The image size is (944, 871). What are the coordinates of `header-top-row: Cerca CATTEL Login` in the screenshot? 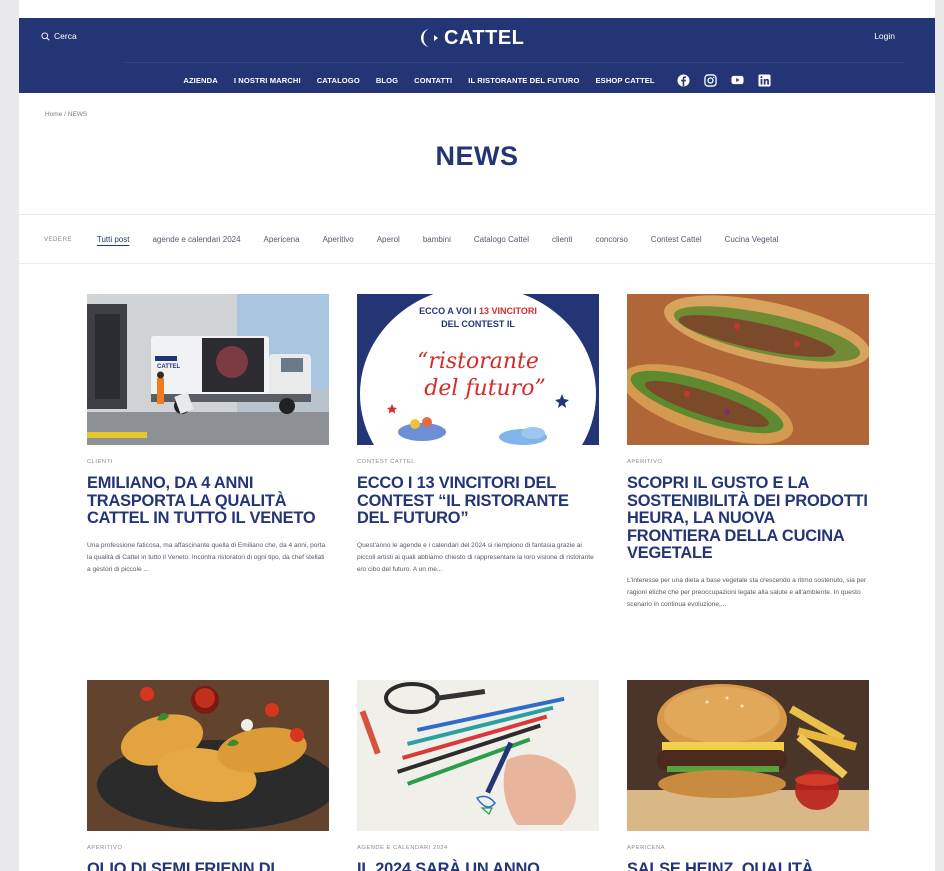 It's located at (477, 38).